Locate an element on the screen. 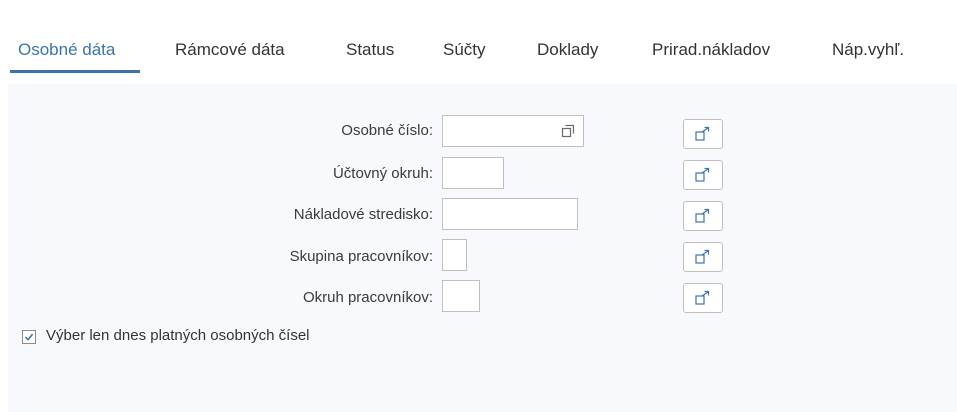  tab-prirad-nakladov: Prirad.nákladov is located at coordinates (711, 55).